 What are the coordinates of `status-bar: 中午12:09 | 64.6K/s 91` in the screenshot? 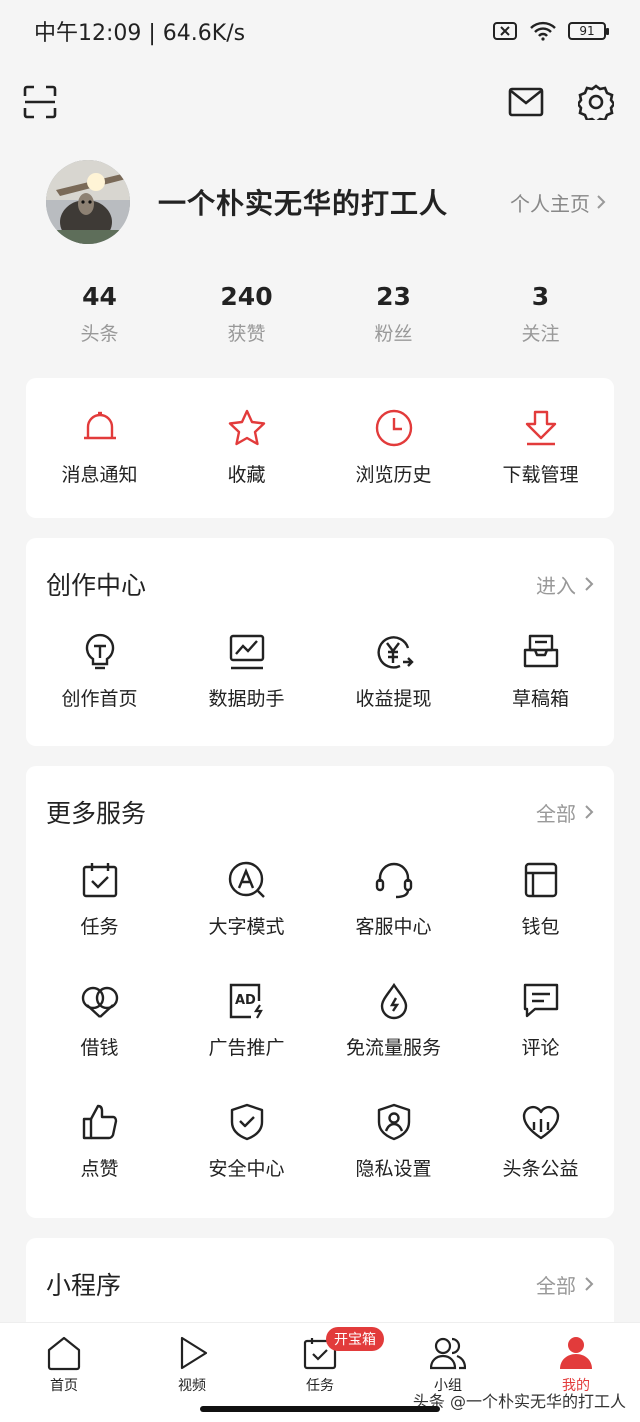 It's located at (320, 31).